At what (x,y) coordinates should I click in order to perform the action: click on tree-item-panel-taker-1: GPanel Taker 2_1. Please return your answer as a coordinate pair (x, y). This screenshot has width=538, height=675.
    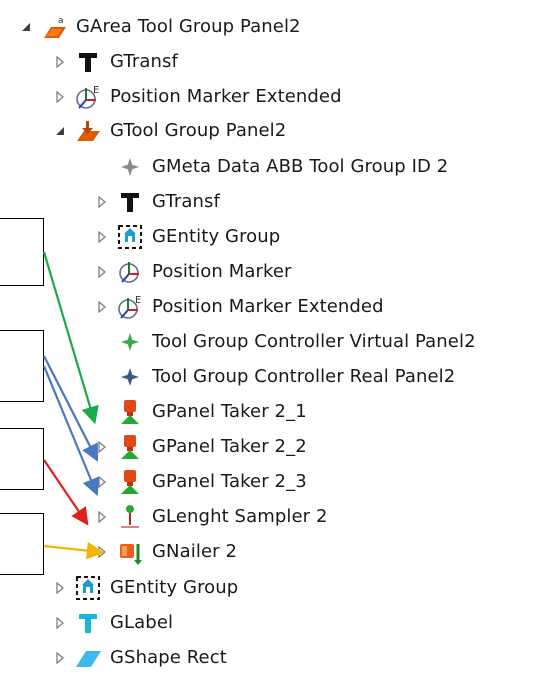
    Looking at the image, I should click on (200, 412).